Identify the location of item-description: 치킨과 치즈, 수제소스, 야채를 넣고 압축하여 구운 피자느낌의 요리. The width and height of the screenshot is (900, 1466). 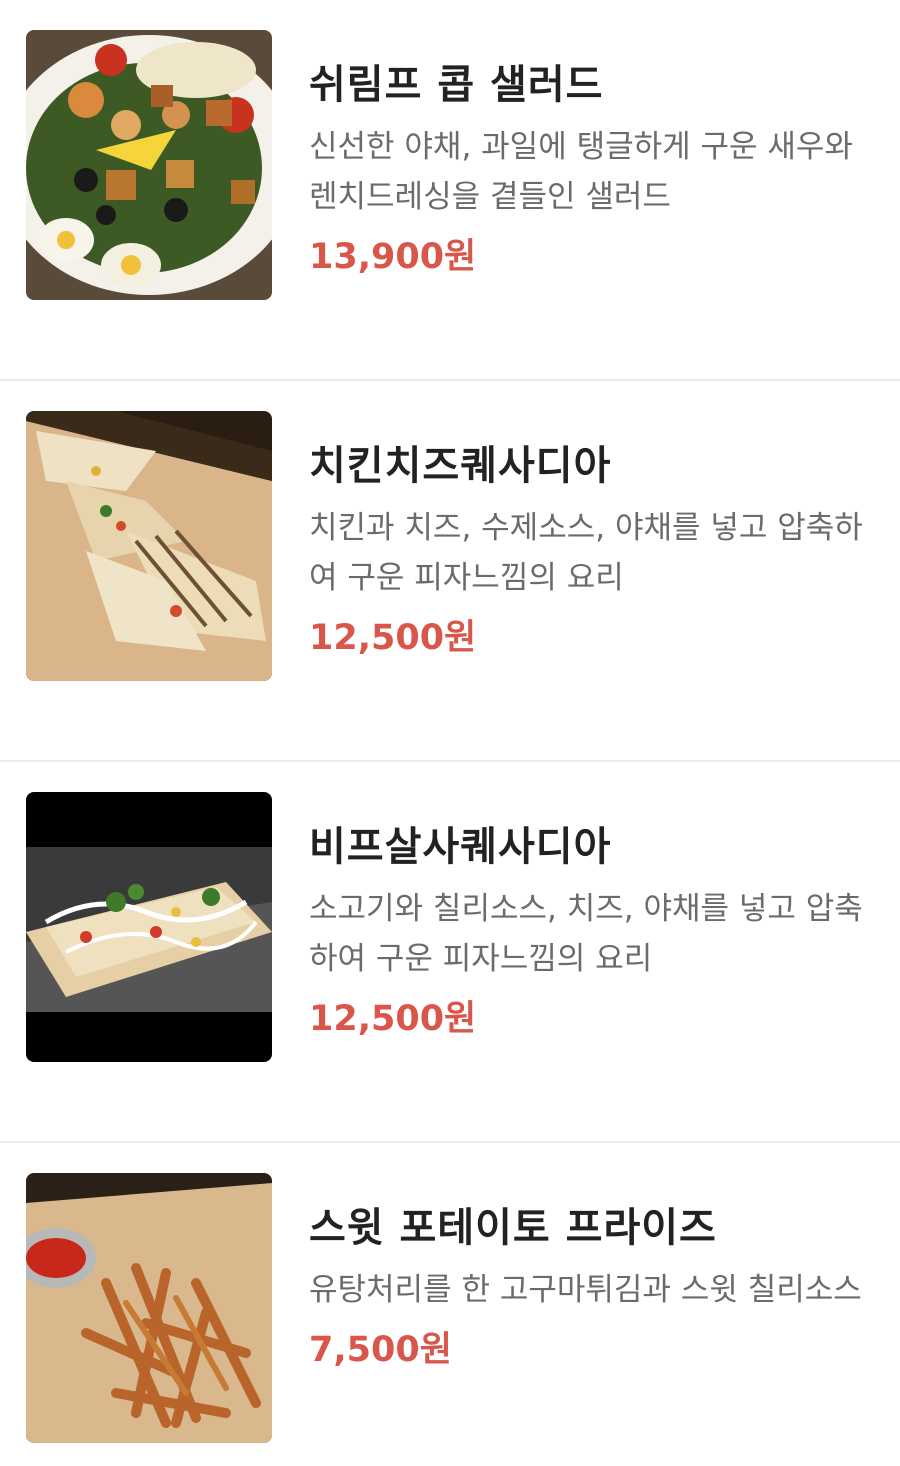
(586, 553).